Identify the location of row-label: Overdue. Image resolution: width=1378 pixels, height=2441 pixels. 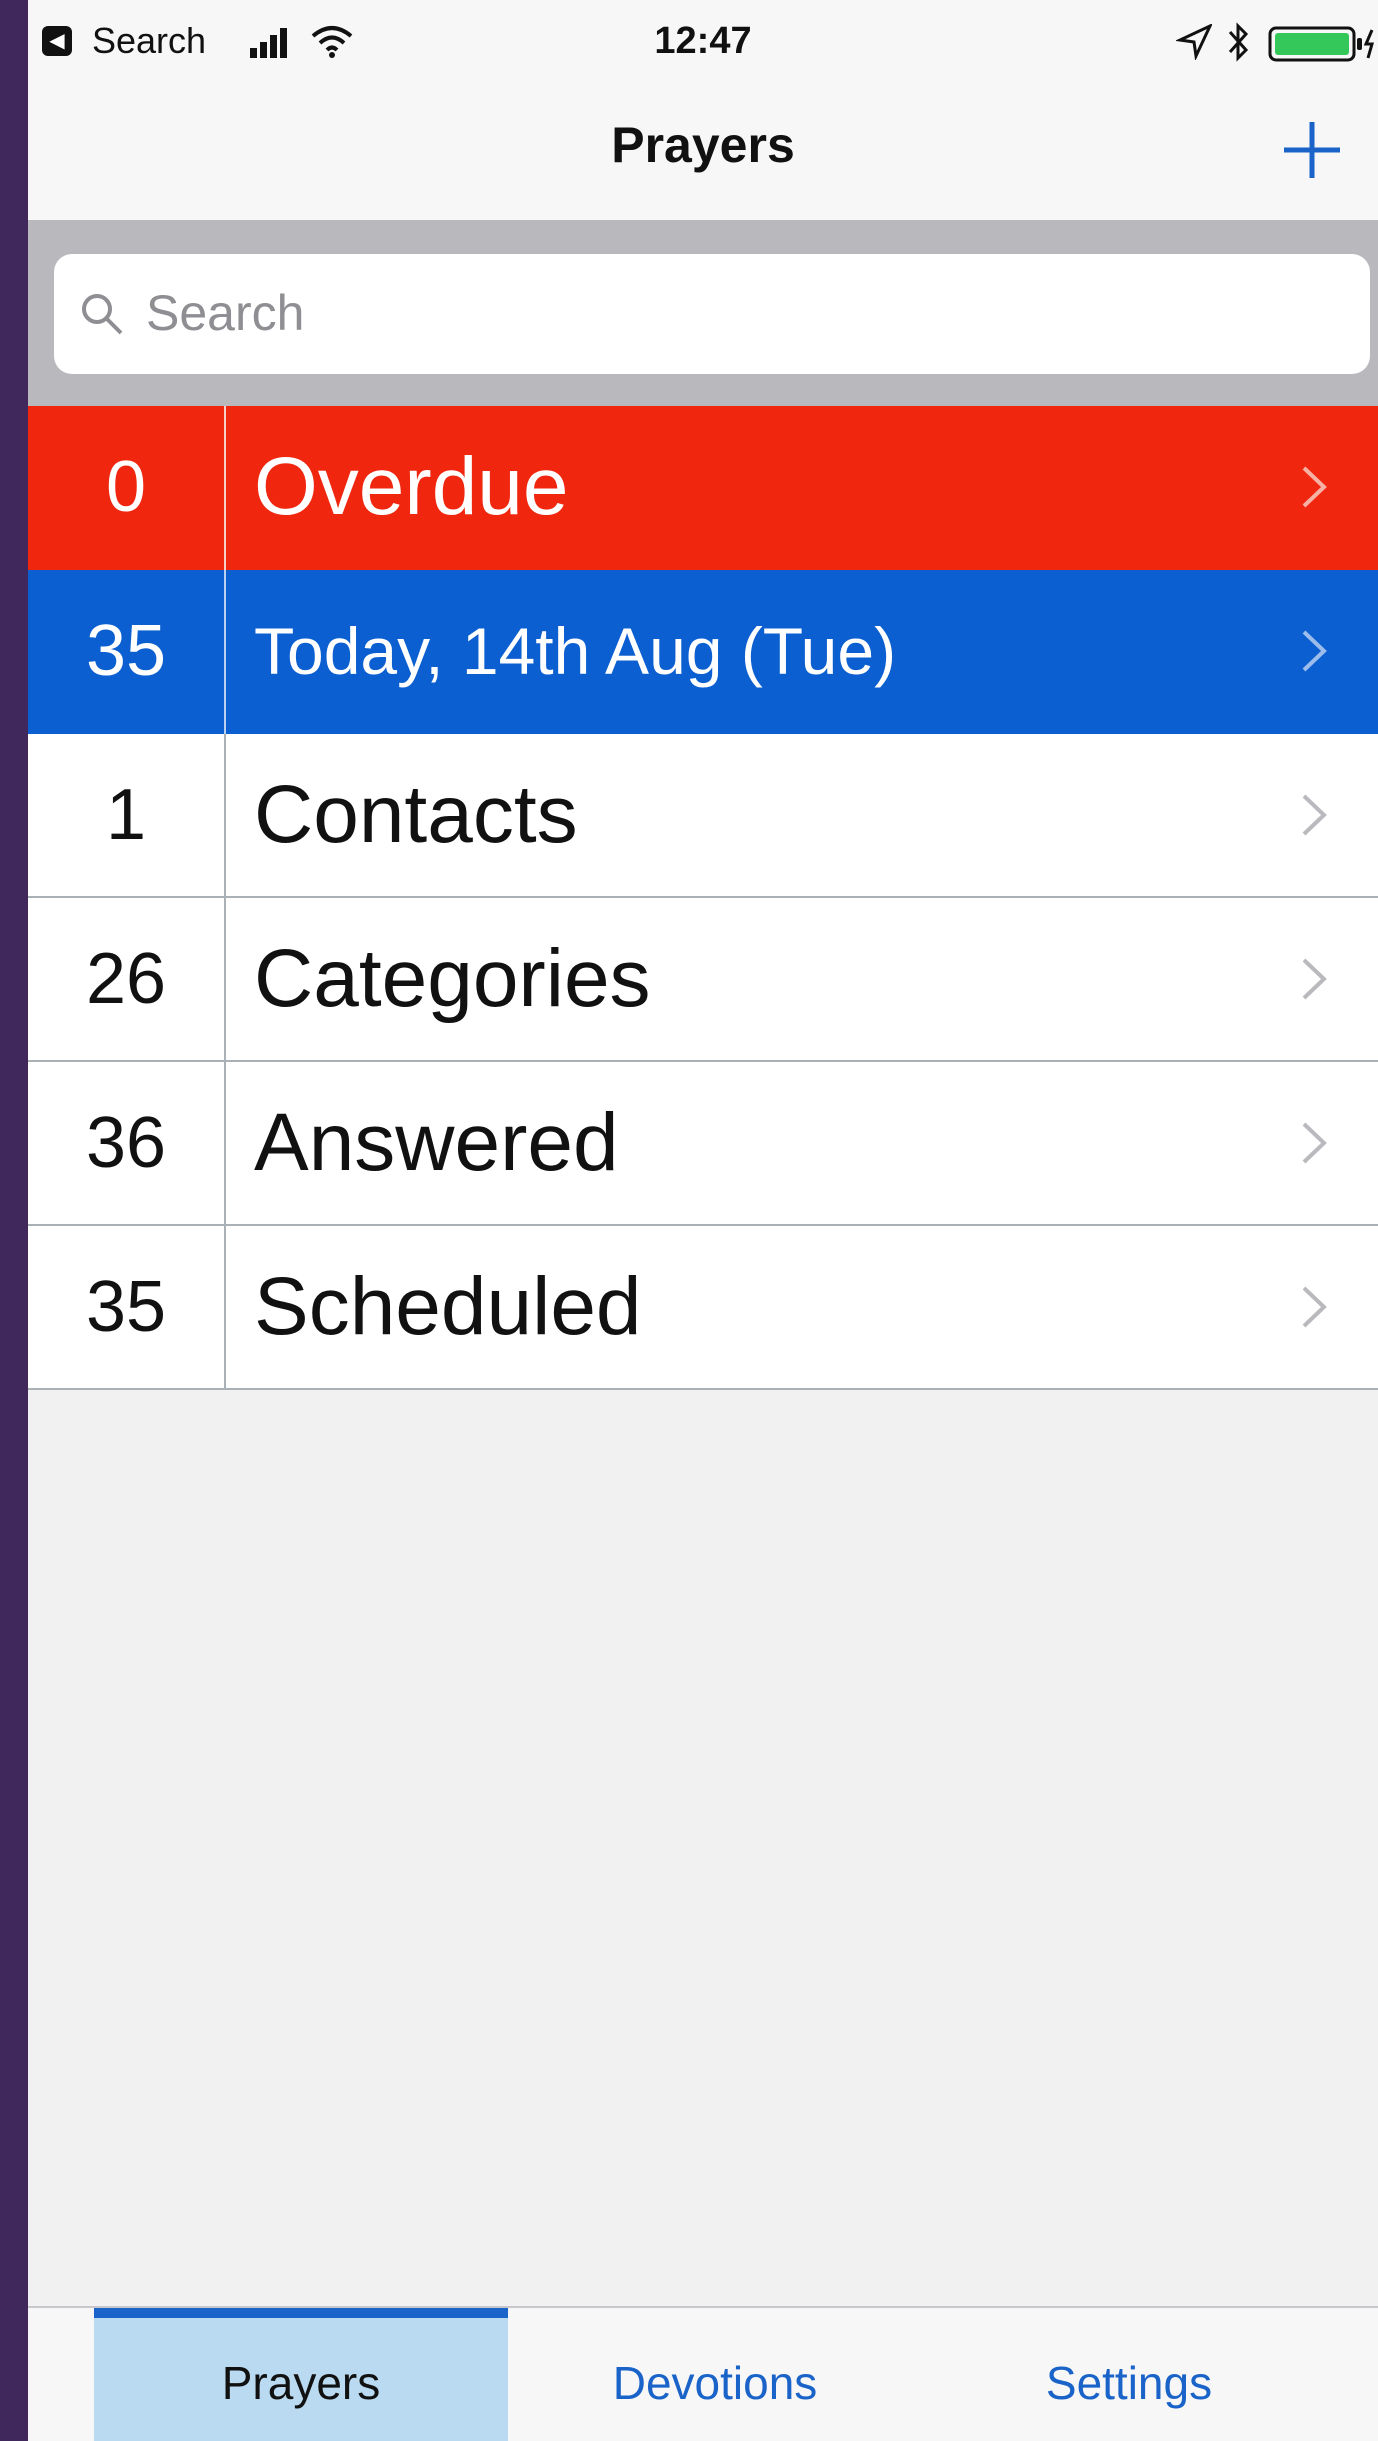
(411, 486).